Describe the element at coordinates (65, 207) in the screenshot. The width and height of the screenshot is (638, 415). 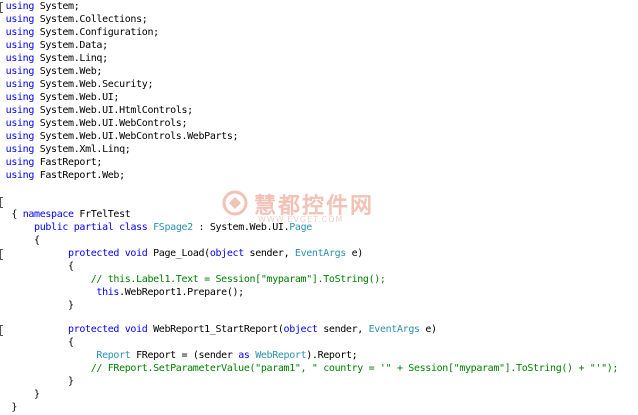
I see `namespace-line: namespace FrTelTest` at that location.